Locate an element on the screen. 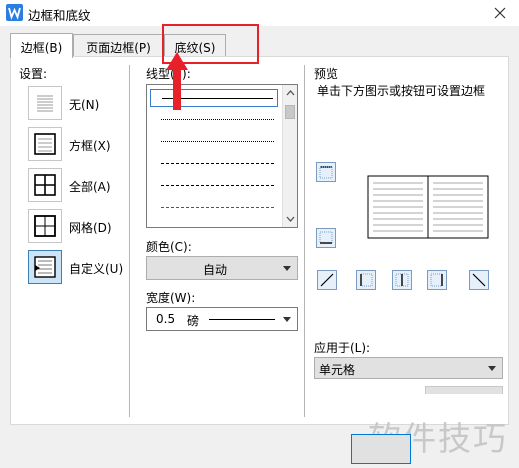 This screenshot has width=519, height=468. border-box-icon is located at coordinates (45, 144).